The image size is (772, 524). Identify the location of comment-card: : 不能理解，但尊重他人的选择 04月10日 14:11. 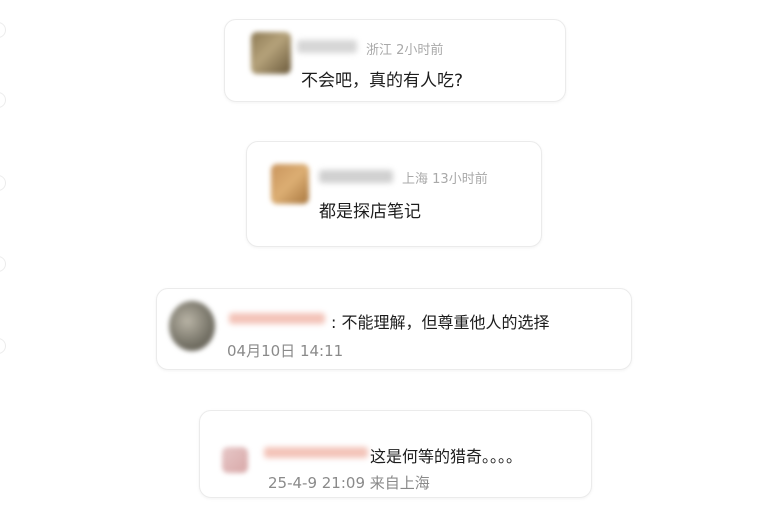
(394, 329).